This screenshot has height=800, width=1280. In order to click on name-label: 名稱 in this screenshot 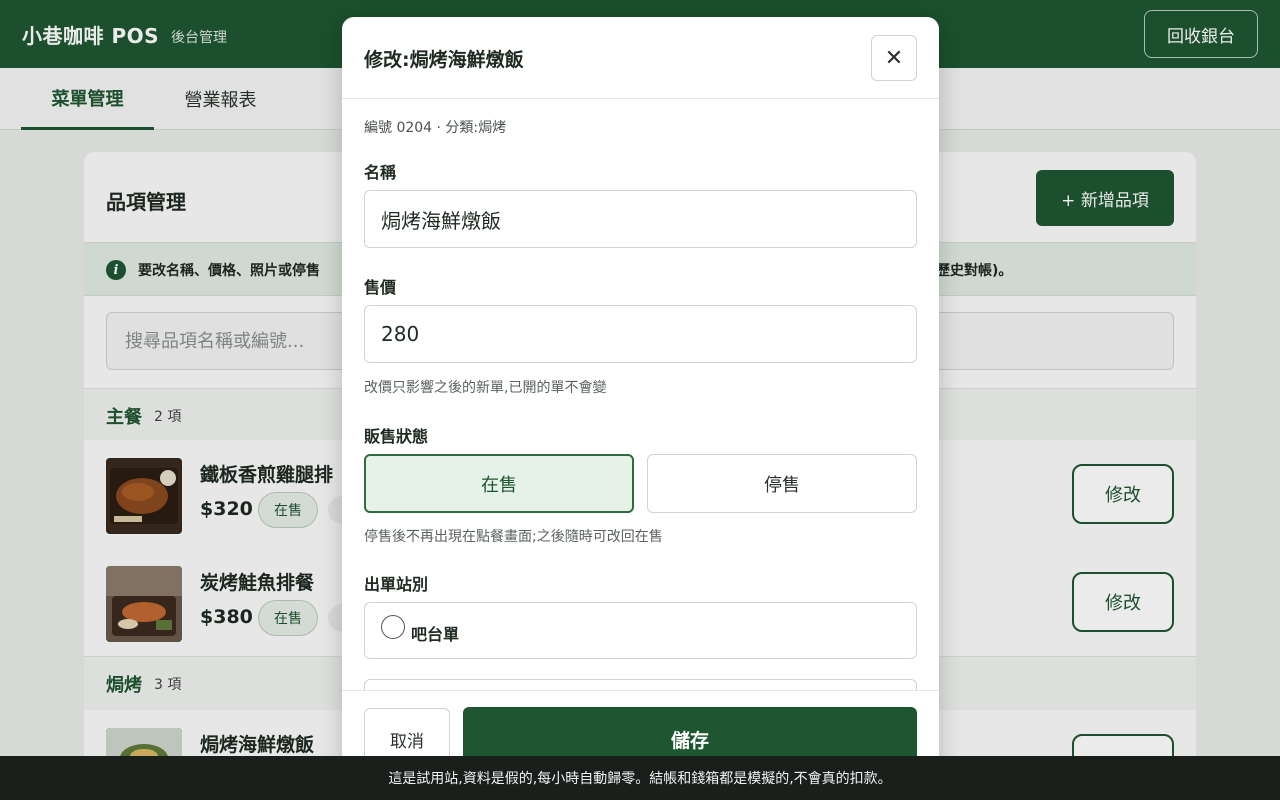, I will do `click(380, 172)`.